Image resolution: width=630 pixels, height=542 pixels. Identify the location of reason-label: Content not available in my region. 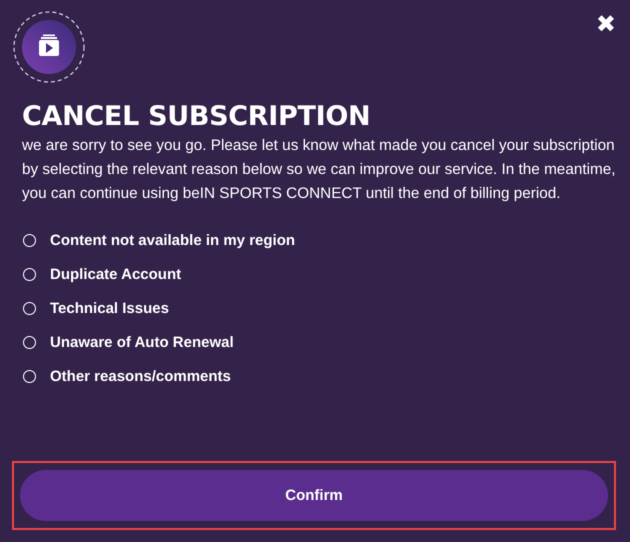
(173, 240).